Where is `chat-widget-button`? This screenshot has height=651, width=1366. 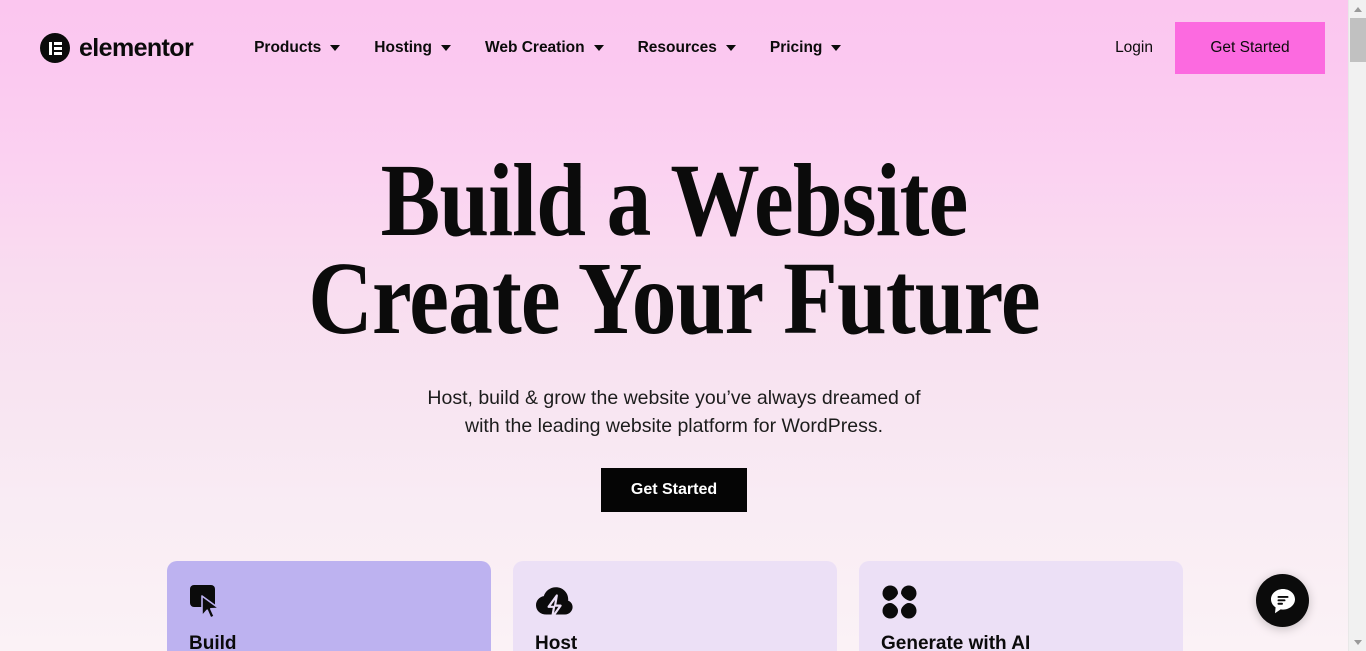
chat-widget-button is located at coordinates (1282, 600).